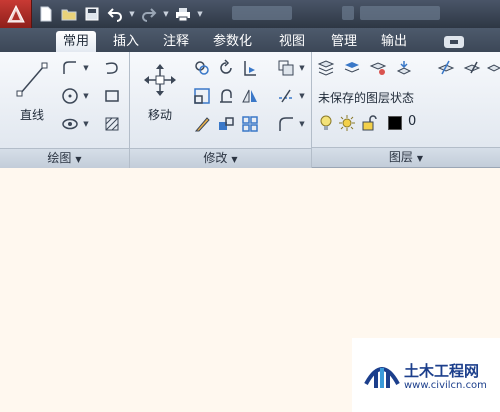 Image resolution: width=500 pixels, height=412 pixels. I want to click on watermark-title: 土木工程网, so click(442, 371).